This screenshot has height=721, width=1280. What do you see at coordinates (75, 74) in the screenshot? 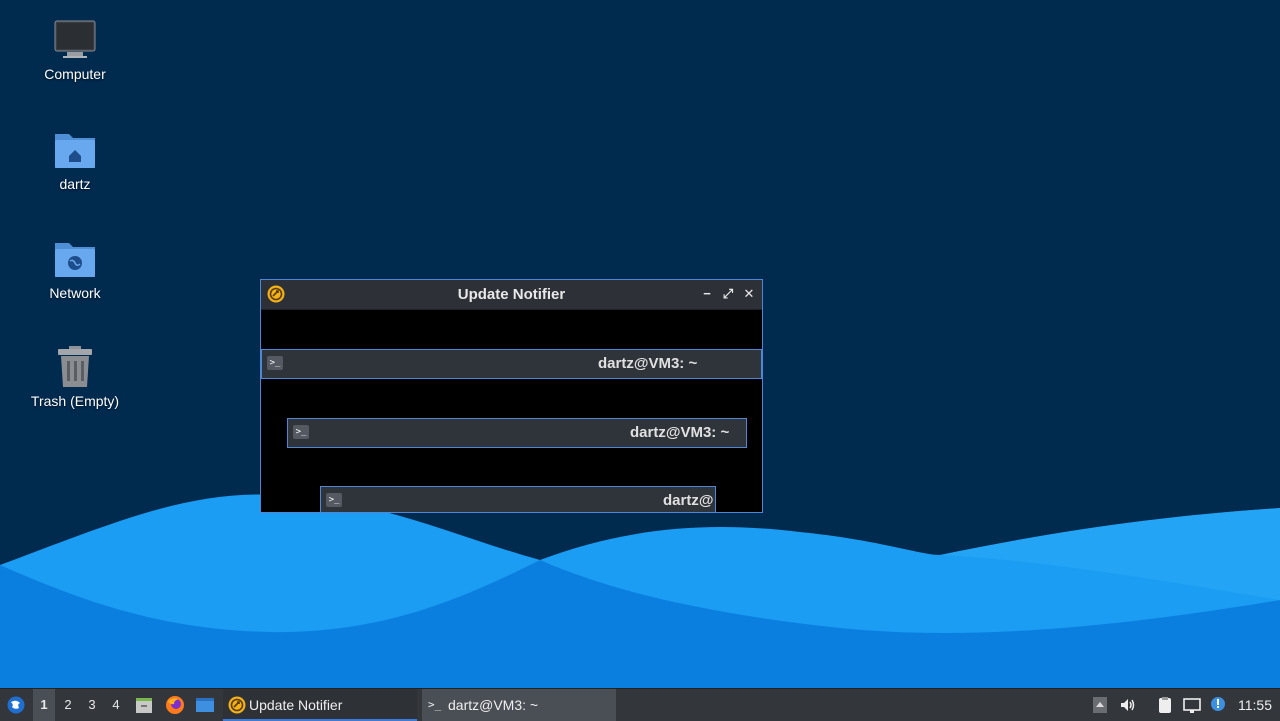
I see `desktop-icon-label: Computer` at bounding box center [75, 74].